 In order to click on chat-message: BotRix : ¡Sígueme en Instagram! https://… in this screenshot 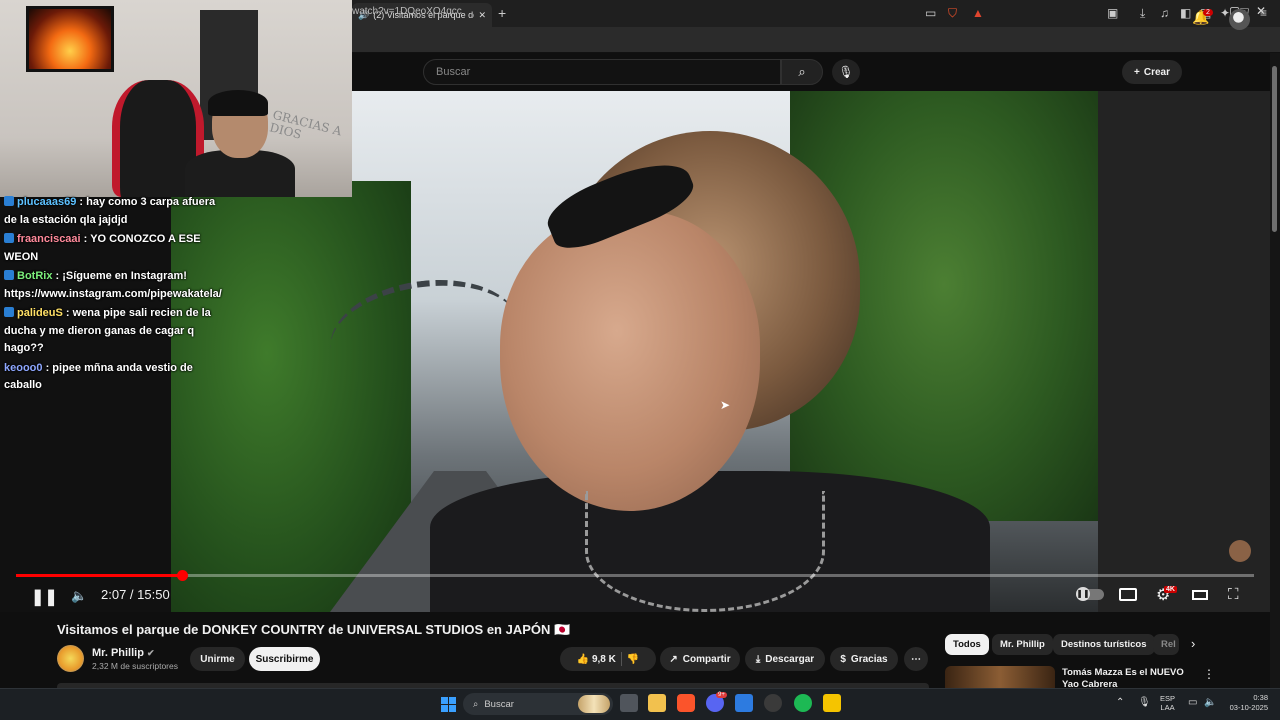, I will do `click(114, 285)`.